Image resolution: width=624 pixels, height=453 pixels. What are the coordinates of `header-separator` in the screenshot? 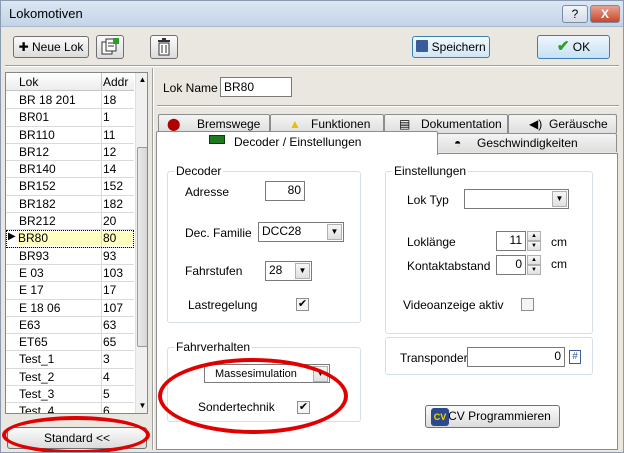 It's located at (388, 106).